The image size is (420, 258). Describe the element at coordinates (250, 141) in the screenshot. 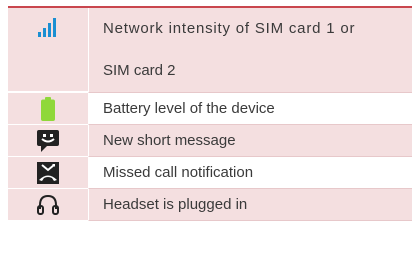

I see `text-cell: New short message` at that location.